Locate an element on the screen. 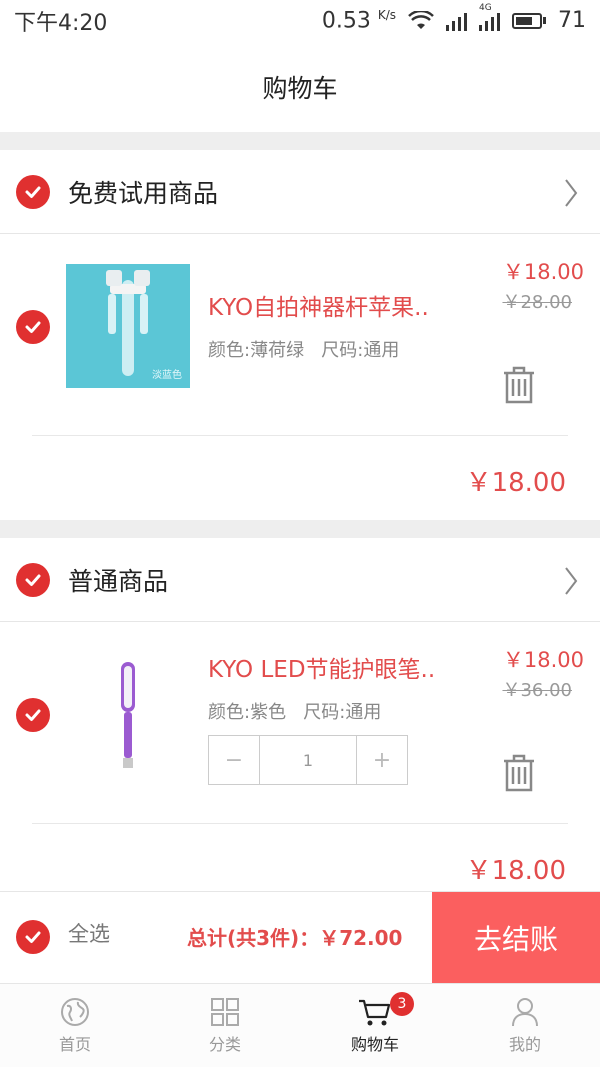 The image size is (600, 1067). wifi-icon is located at coordinates (421, 19).